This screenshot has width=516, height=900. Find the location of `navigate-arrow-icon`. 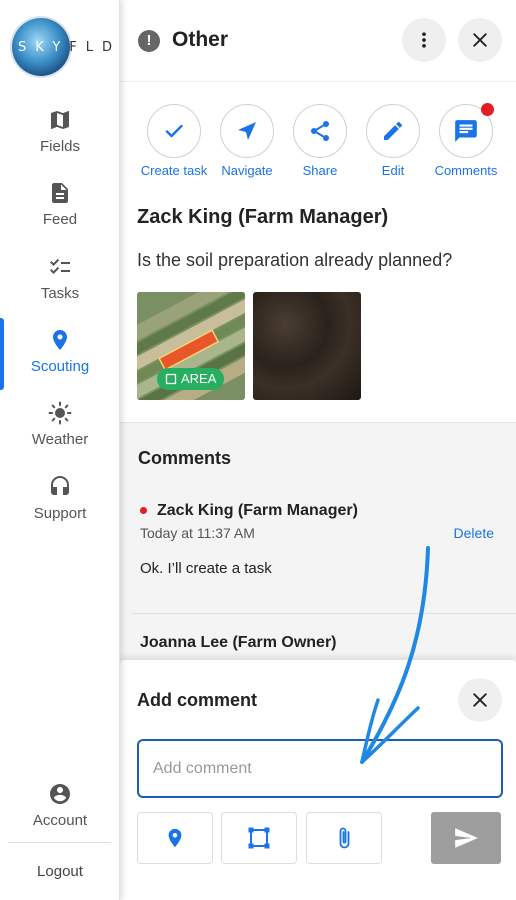

navigate-arrow-icon is located at coordinates (247, 131).